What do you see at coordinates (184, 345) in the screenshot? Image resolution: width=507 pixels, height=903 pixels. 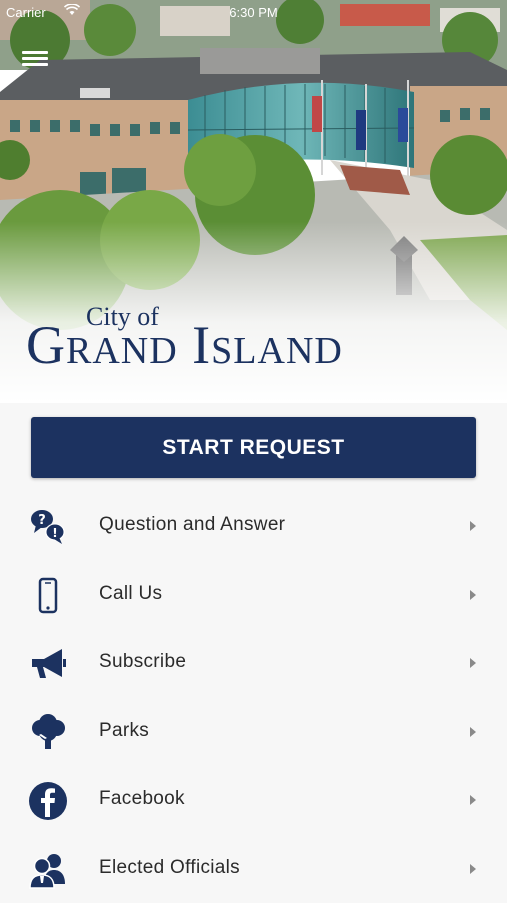 I see `logo-grand-island: Grand Island` at bounding box center [184, 345].